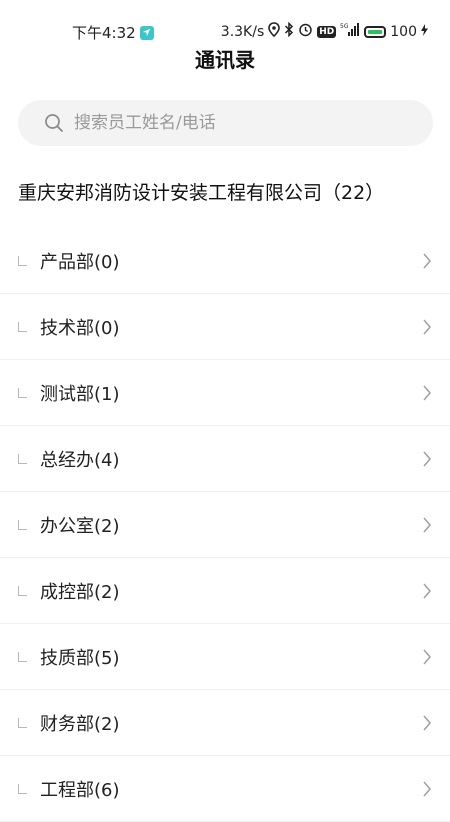 This screenshot has width=450, height=822. I want to click on department-item: 办公室(2), so click(225, 525).